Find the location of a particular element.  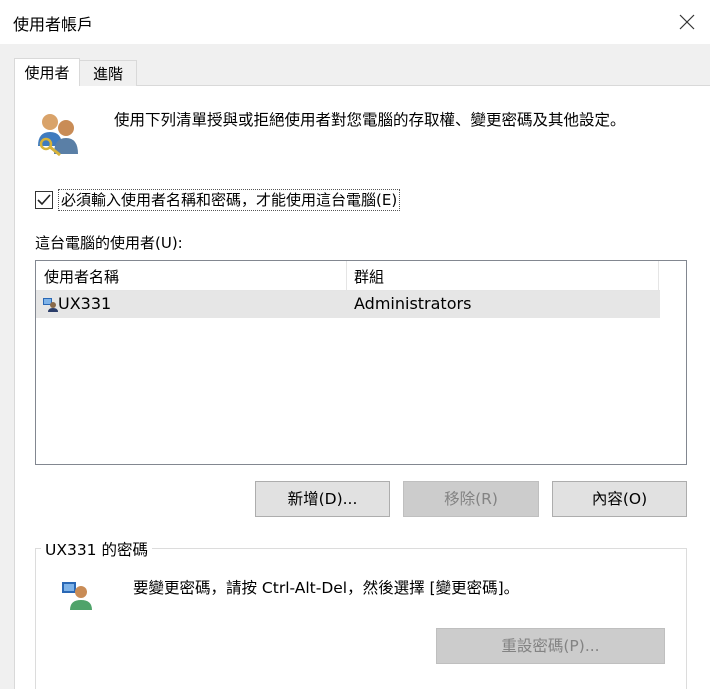

require-login-checkbox is located at coordinates (44, 200).